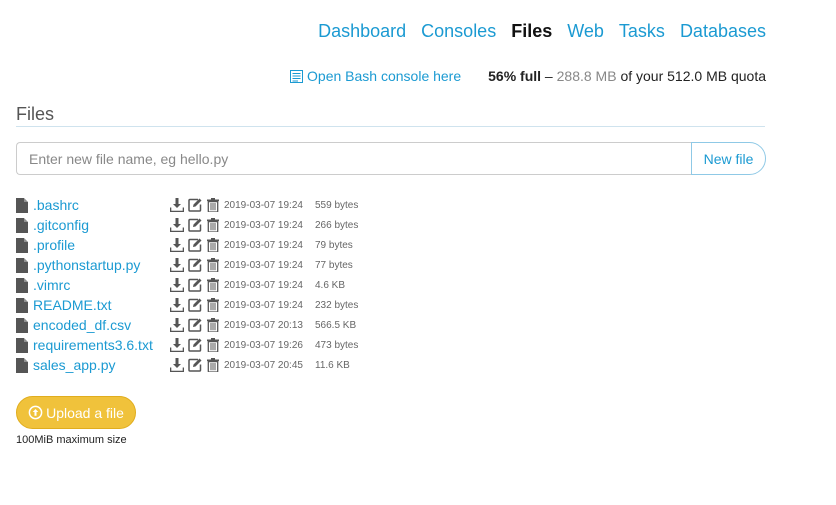 The width and height of the screenshot is (836, 505). What do you see at coordinates (51, 285) in the screenshot?
I see `file-link: .vimrc` at bounding box center [51, 285].